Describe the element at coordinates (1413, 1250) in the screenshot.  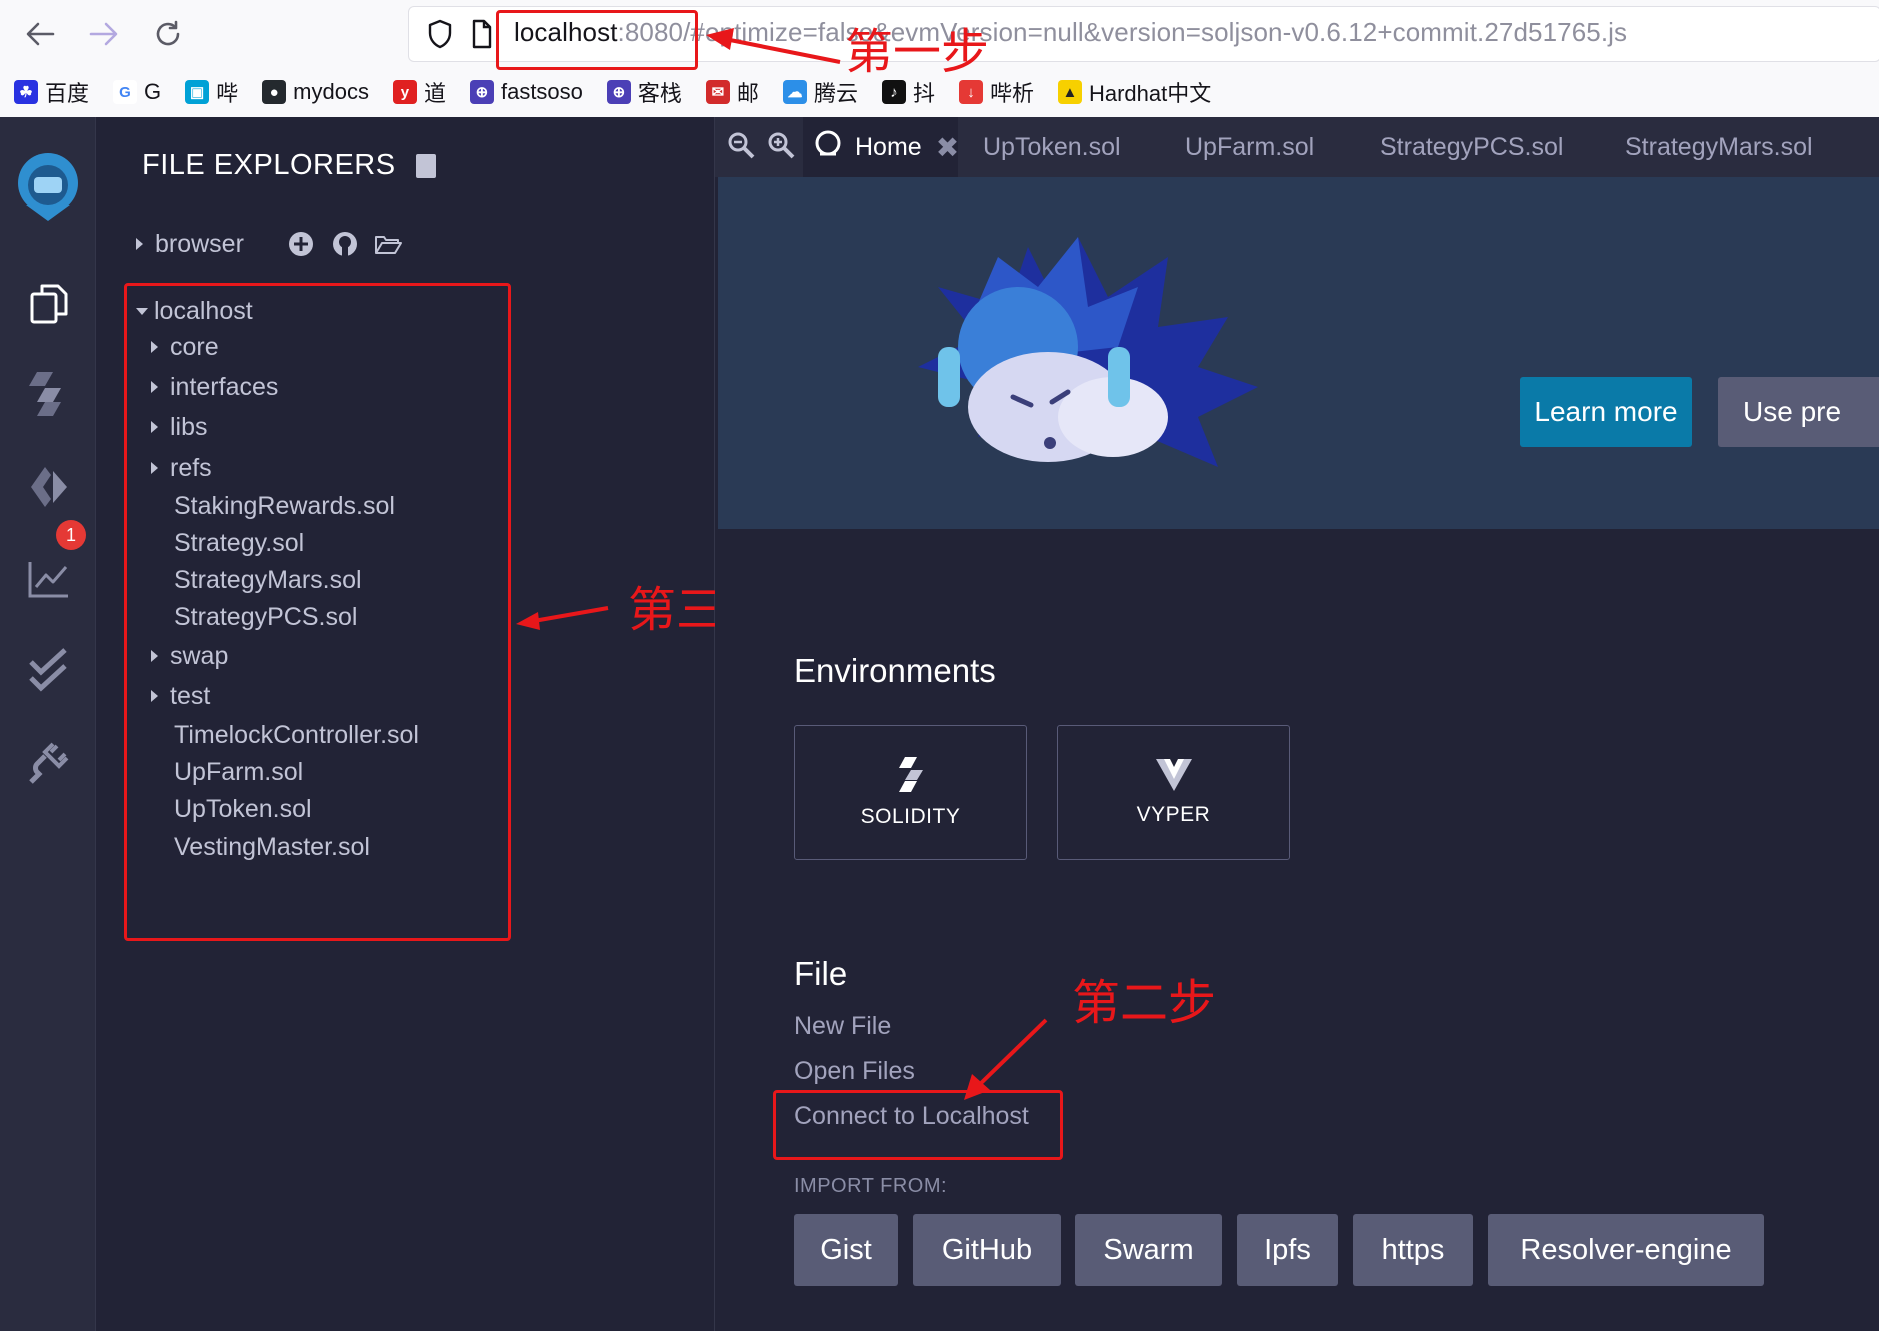
I see `import-https-button: https` at that location.